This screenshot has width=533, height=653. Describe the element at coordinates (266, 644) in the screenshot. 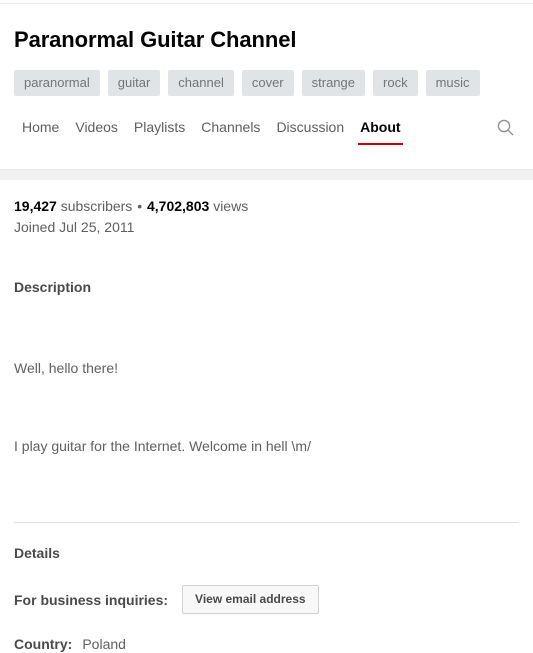

I see `detail-row-country: Country: Poland` at that location.